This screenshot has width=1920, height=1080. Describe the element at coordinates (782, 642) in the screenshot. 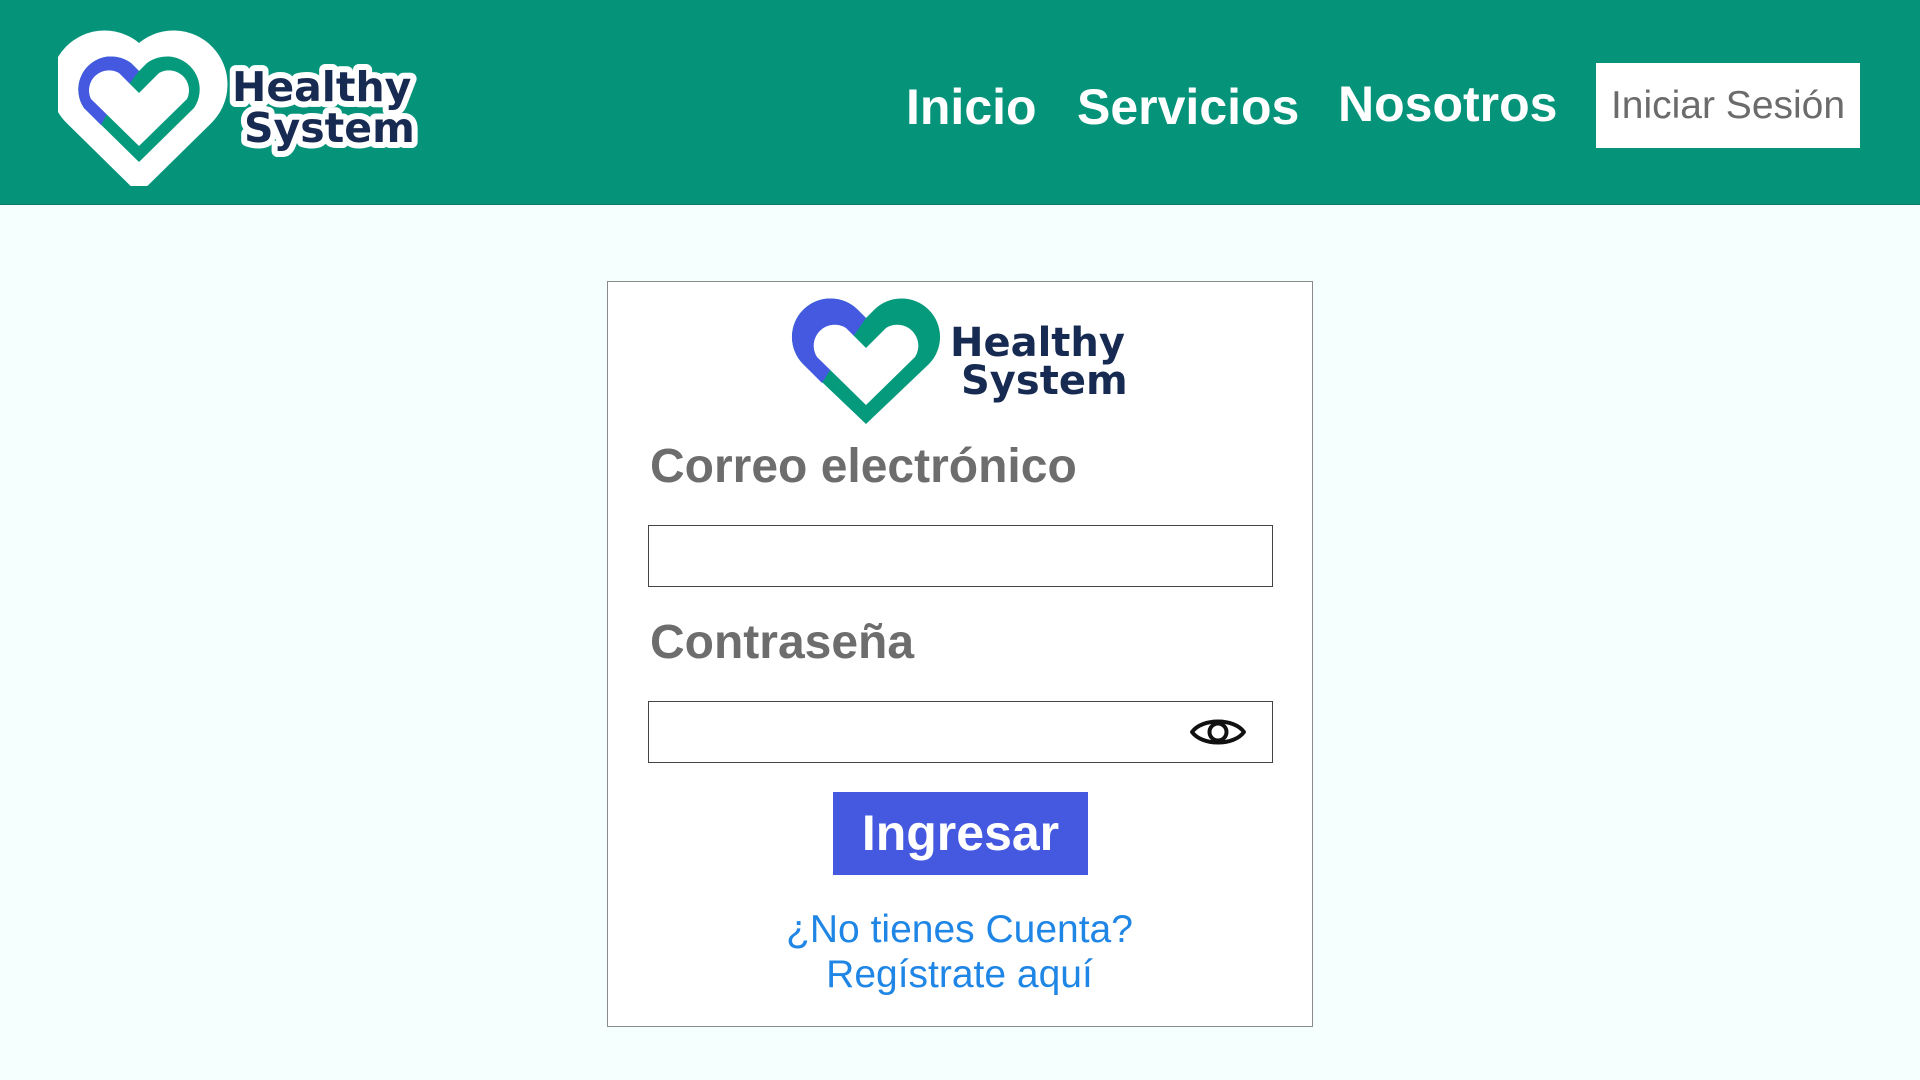

I see `password-label: Contraseña` at that location.